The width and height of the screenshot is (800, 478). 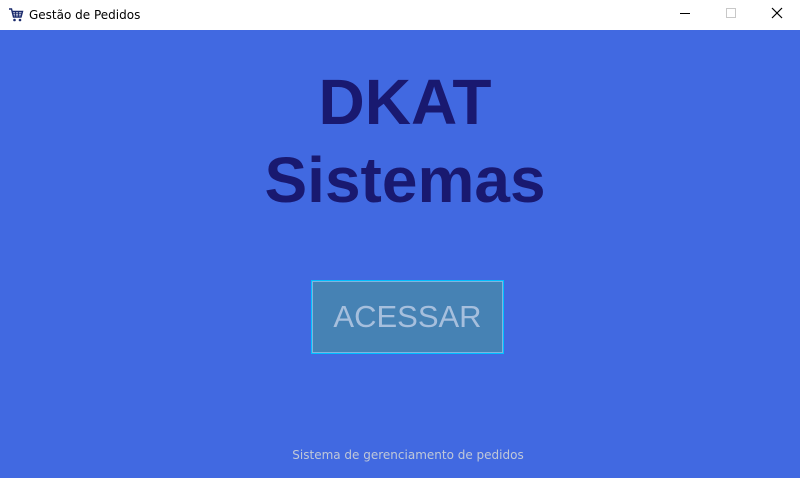 I want to click on maximize-icon, so click(x=731, y=15).